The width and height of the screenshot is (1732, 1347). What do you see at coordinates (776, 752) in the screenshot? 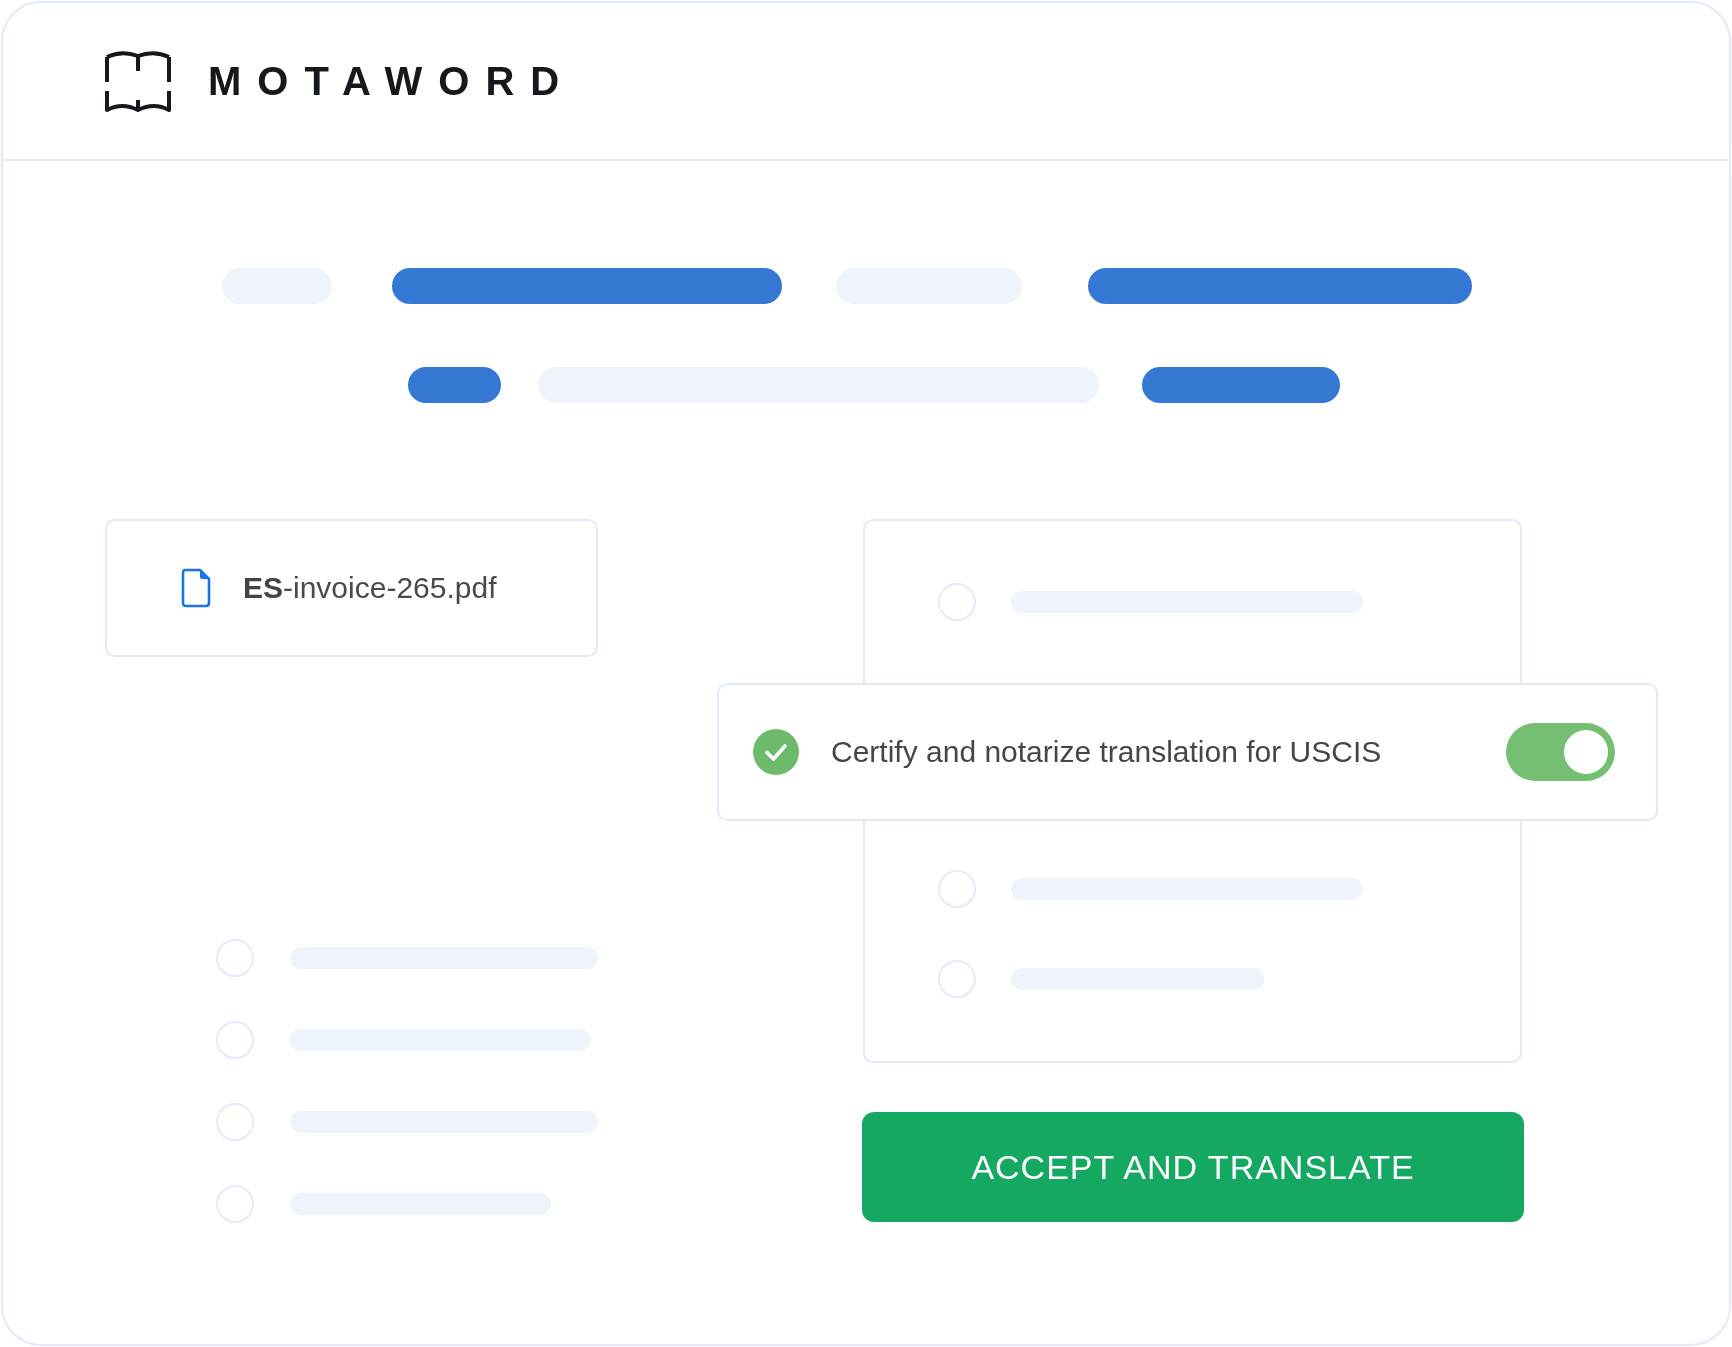
I see `check-circle-icon` at bounding box center [776, 752].